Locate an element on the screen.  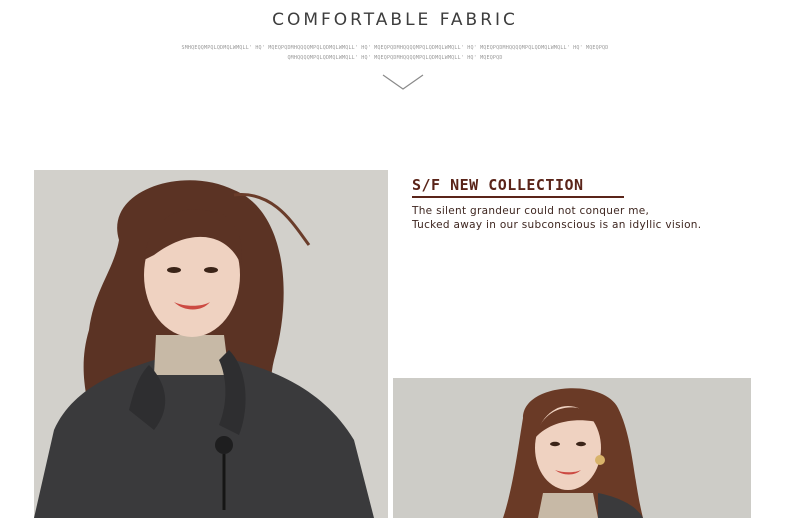
collection-underline is located at coordinates (518, 197).